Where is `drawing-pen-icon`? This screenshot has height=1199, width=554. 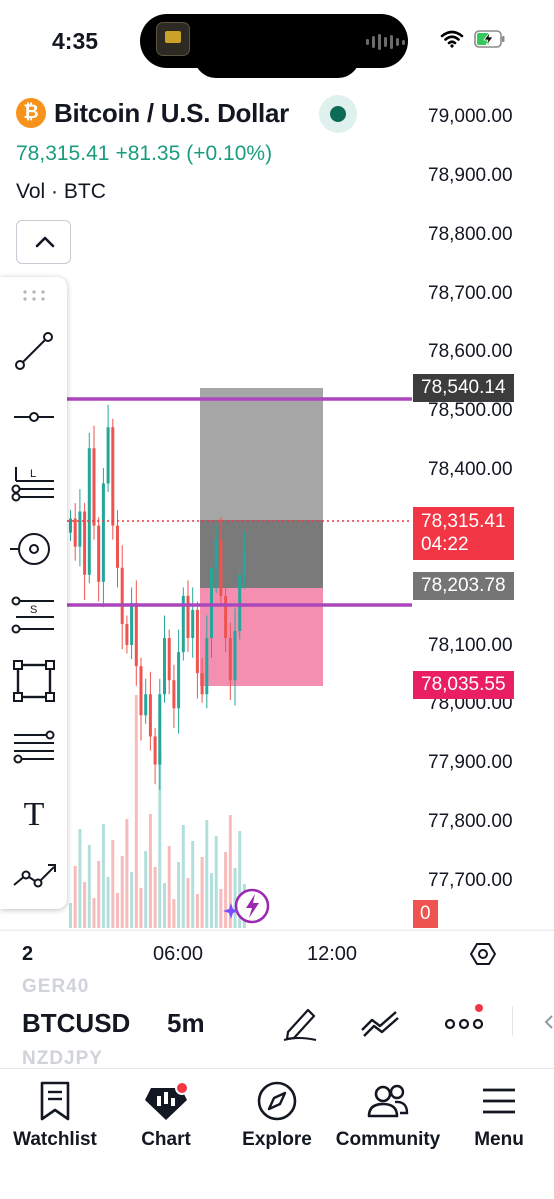
drawing-pen-icon is located at coordinates (301, 1022).